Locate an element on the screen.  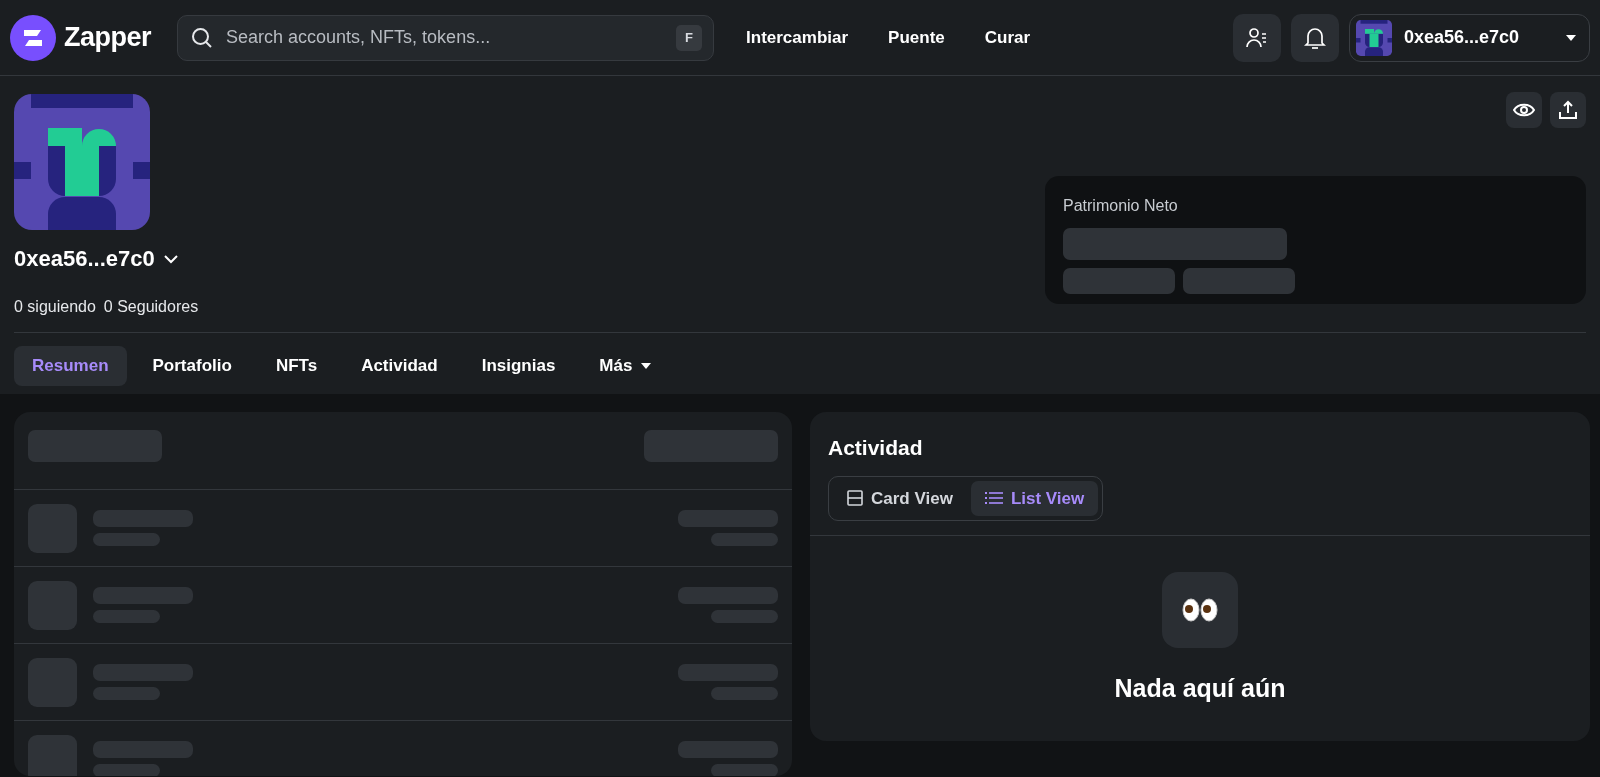
nav-link: Intercambiar is located at coordinates (797, 37).